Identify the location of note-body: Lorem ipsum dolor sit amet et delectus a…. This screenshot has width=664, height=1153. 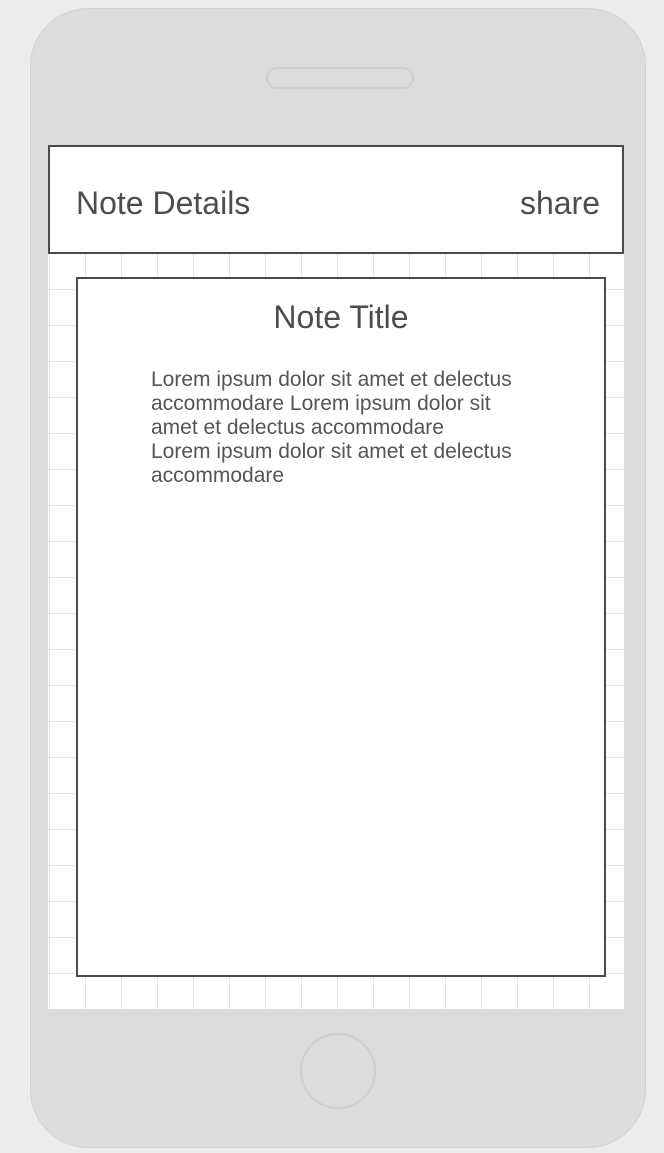
(346, 428).